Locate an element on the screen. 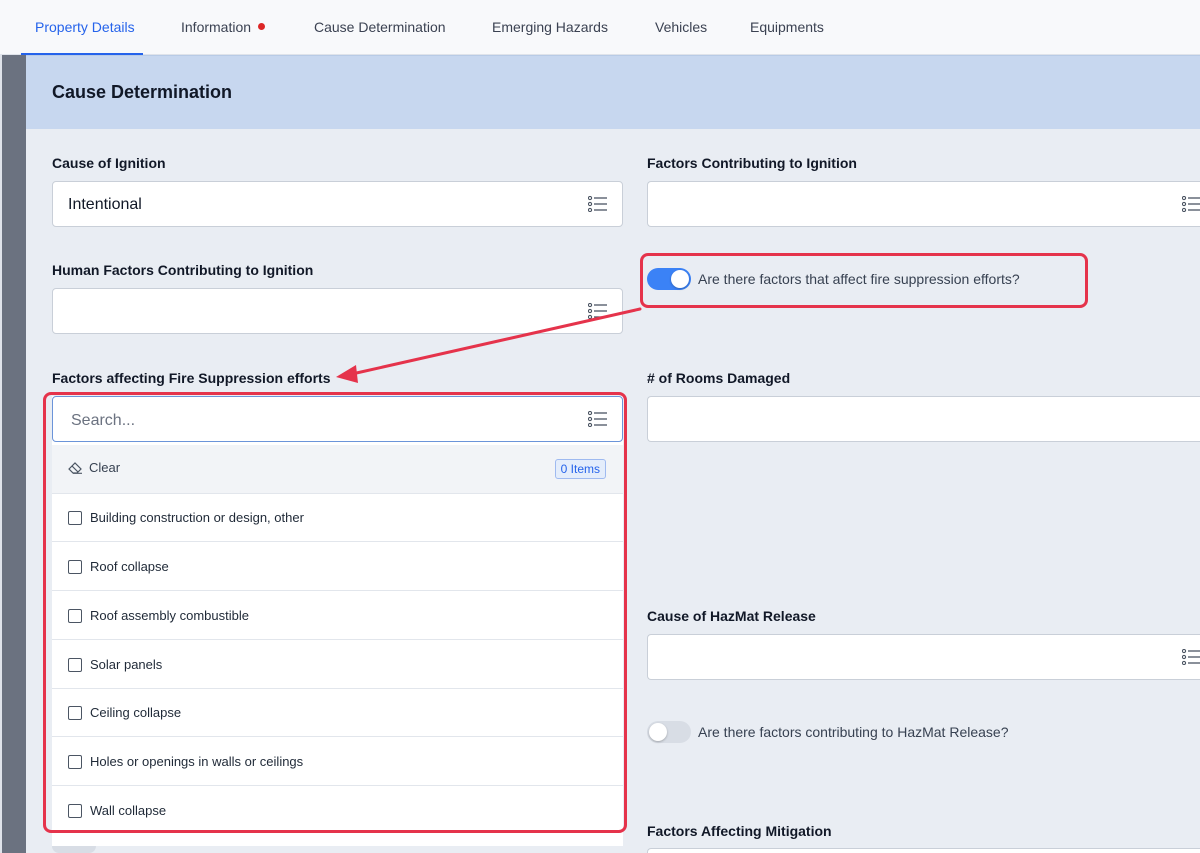 This screenshot has width=1200, height=853. tab-label: Information is located at coordinates (216, 27).